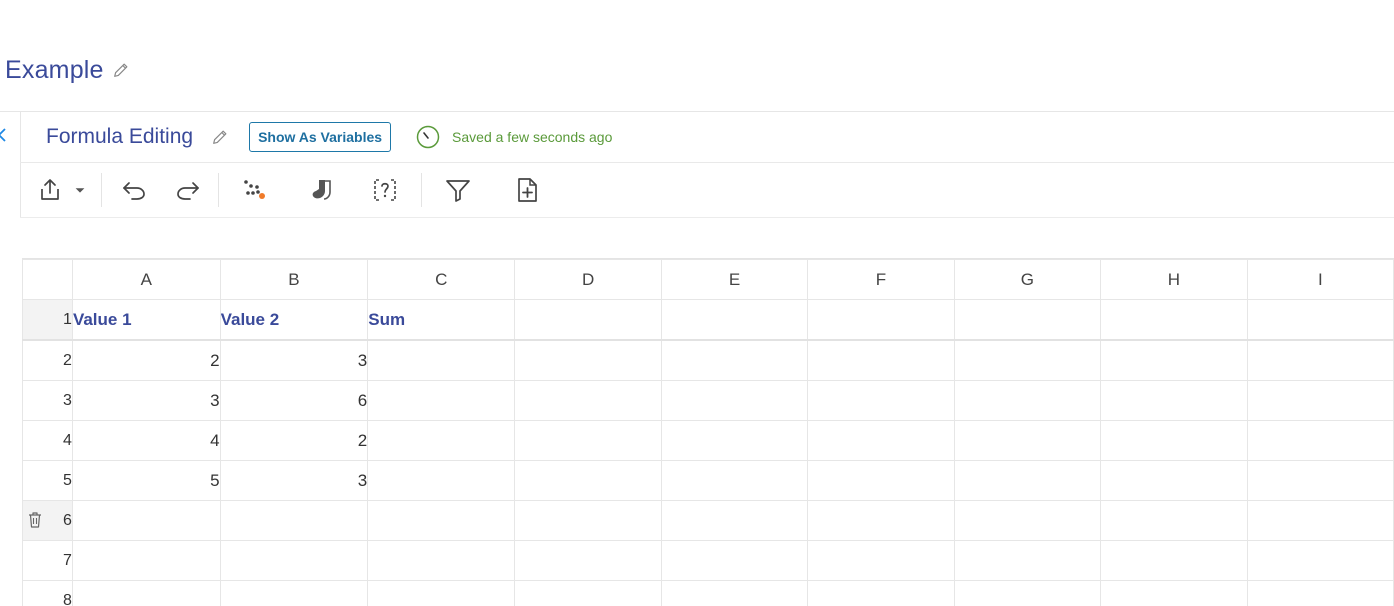 The height and width of the screenshot is (606, 1394). What do you see at coordinates (441, 320) in the screenshot?
I see `cell: Sum` at bounding box center [441, 320].